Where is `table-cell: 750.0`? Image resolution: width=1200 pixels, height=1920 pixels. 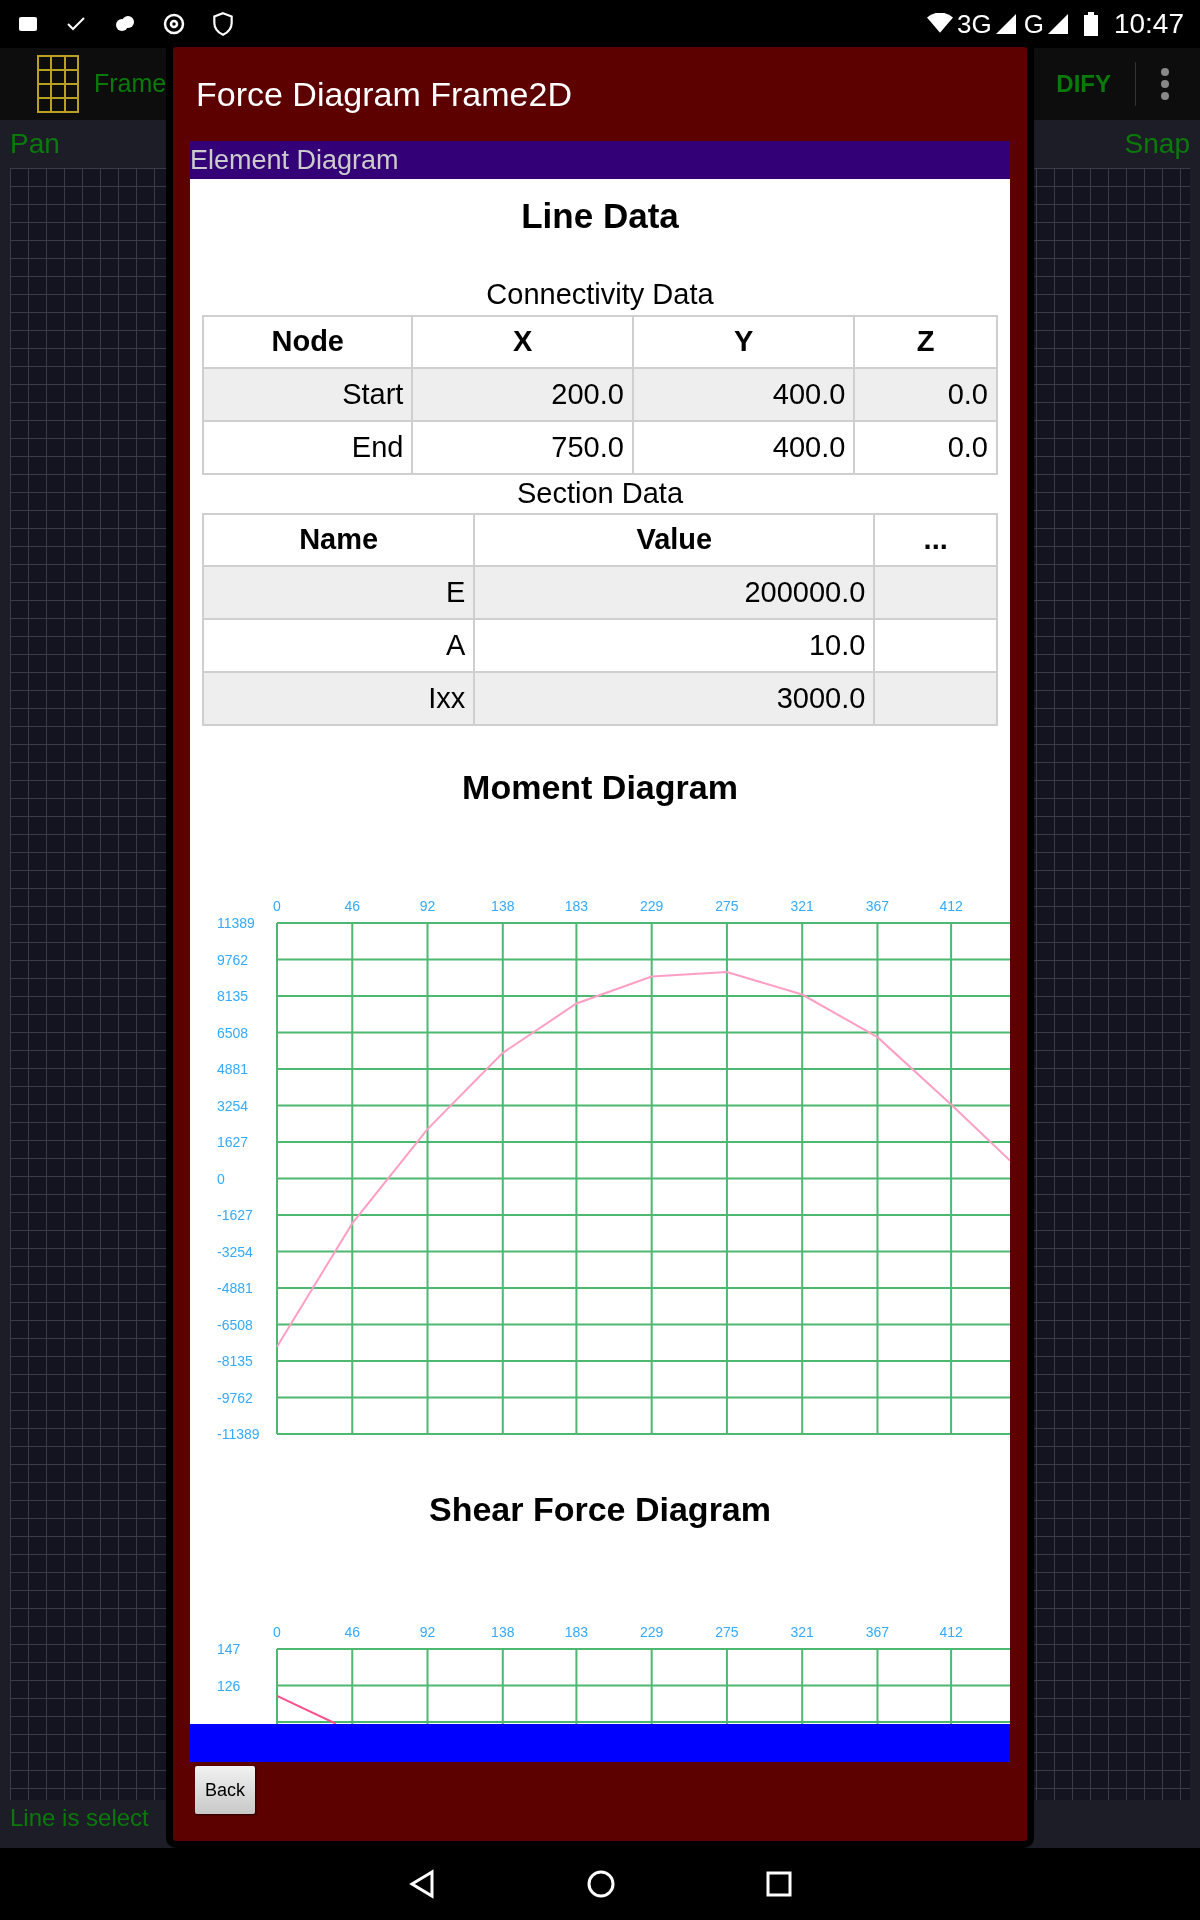 table-cell: 750.0 is located at coordinates (522, 447).